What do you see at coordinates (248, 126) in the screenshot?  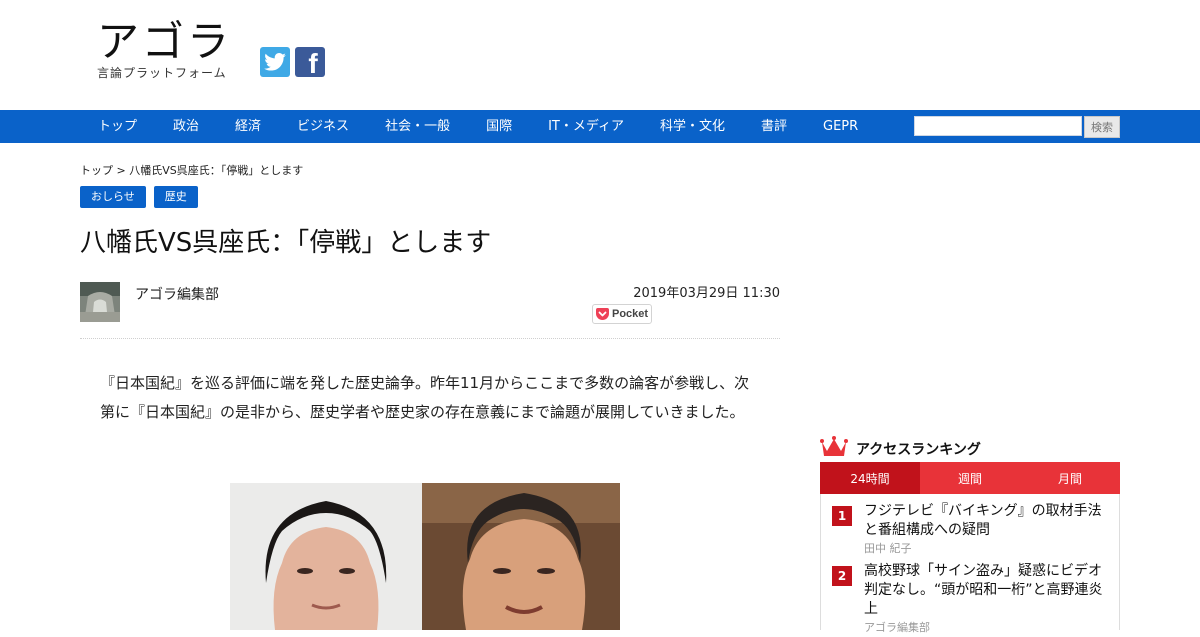 I see `nav-item-economy: 経済` at bounding box center [248, 126].